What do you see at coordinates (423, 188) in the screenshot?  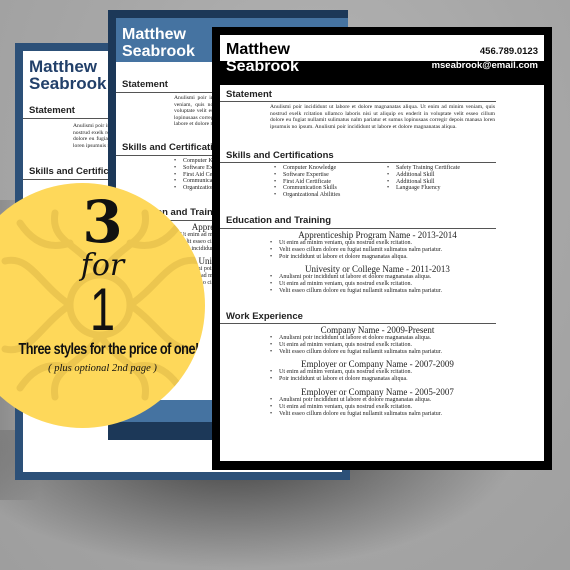 I see `list-item: Language Fluency` at bounding box center [423, 188].